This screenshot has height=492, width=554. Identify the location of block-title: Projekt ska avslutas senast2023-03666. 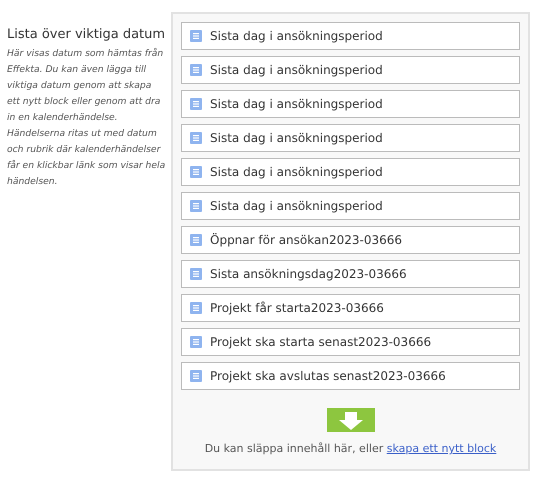
(328, 376).